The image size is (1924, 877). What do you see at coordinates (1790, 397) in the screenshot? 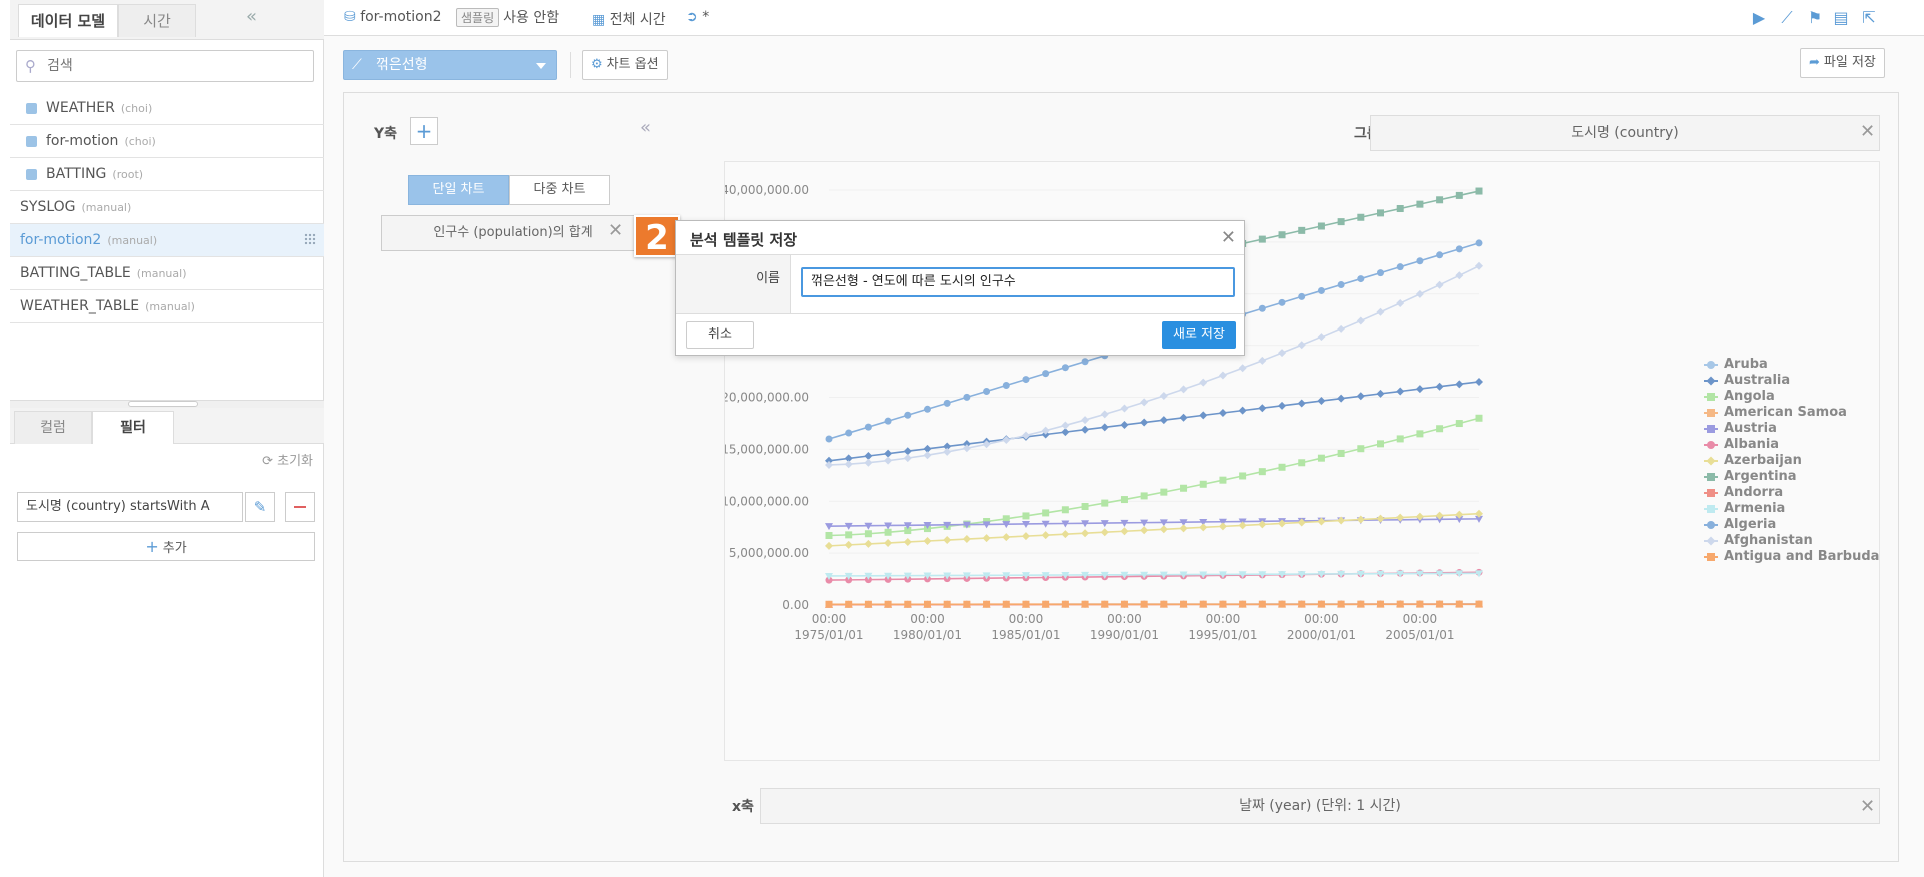
I see `legend-item: Angola` at bounding box center [1790, 397].